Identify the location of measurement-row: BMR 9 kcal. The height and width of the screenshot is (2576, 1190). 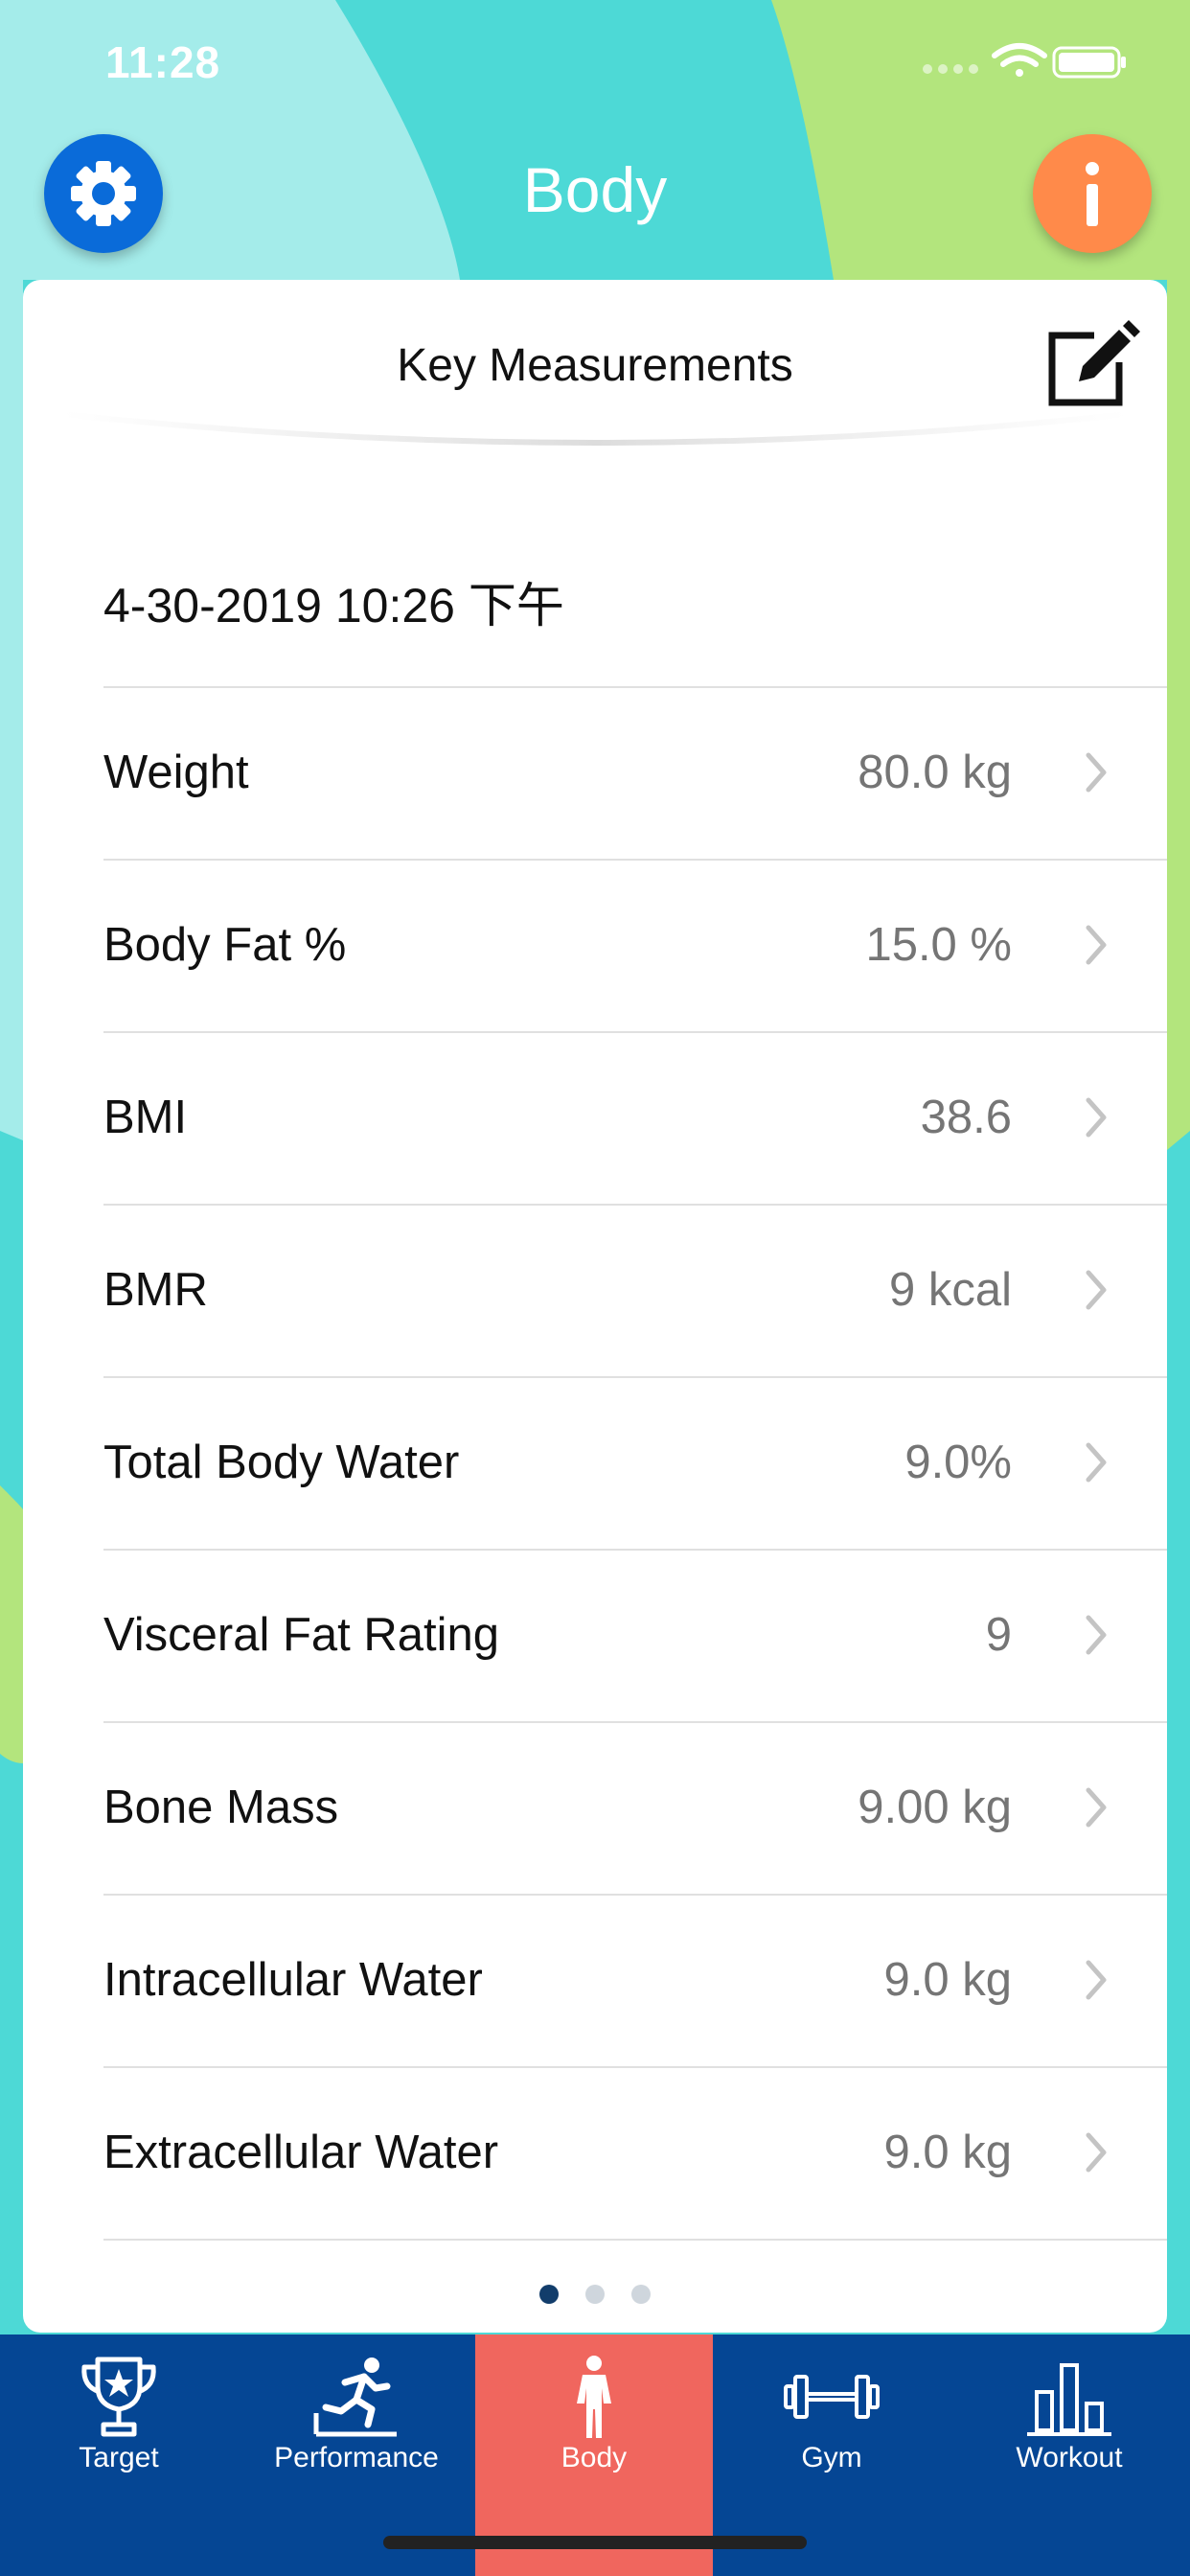
(635, 1292).